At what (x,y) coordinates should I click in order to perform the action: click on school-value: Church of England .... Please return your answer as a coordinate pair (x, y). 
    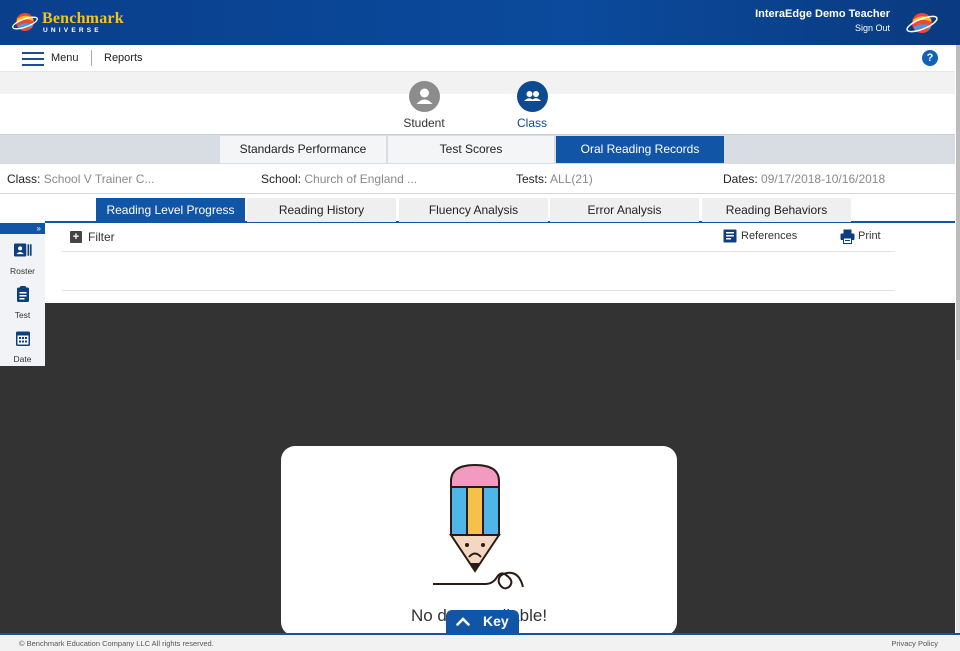
    Looking at the image, I should click on (361, 179).